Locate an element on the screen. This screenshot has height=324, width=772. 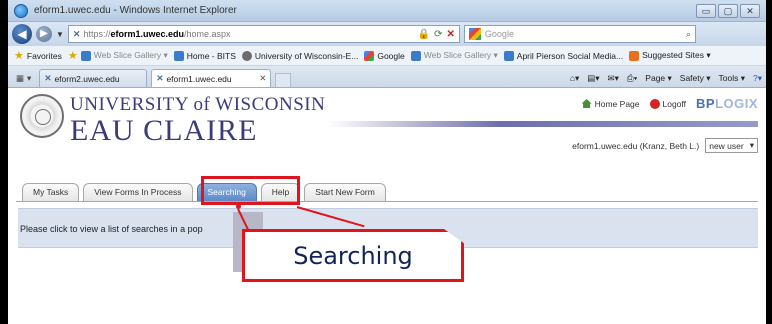
home-page-link: Home Page is located at coordinates (610, 103).